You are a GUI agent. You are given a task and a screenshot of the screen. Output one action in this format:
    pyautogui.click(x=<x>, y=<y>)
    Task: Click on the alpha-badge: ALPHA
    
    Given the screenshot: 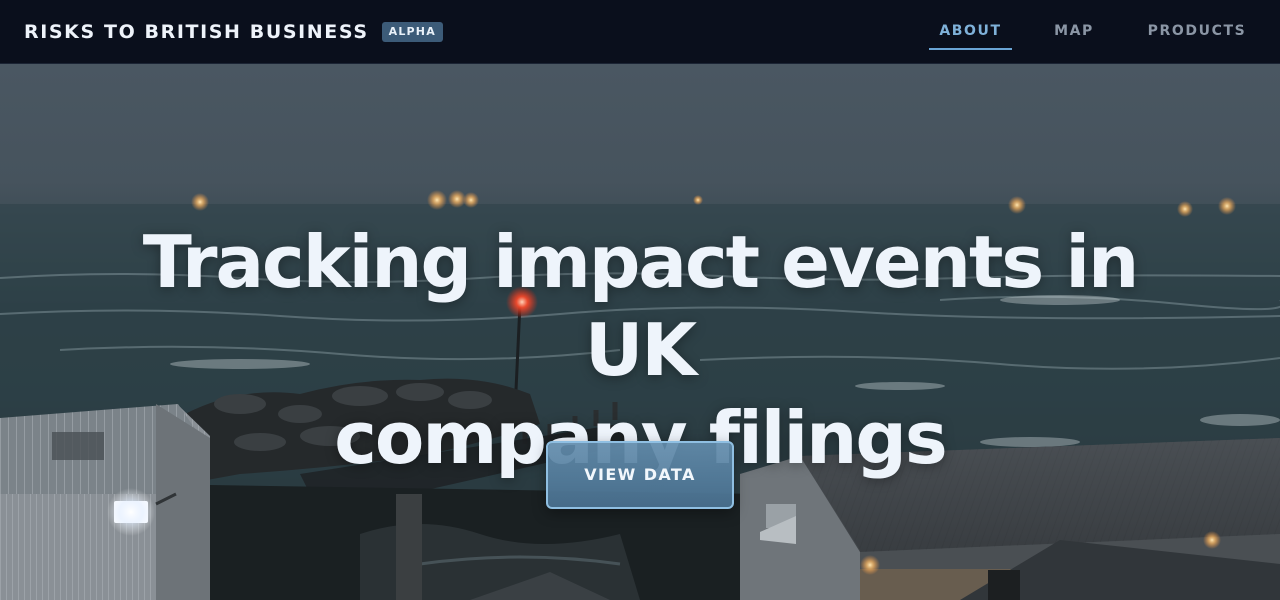 What is the action you would take?
    pyautogui.click(x=412, y=32)
    